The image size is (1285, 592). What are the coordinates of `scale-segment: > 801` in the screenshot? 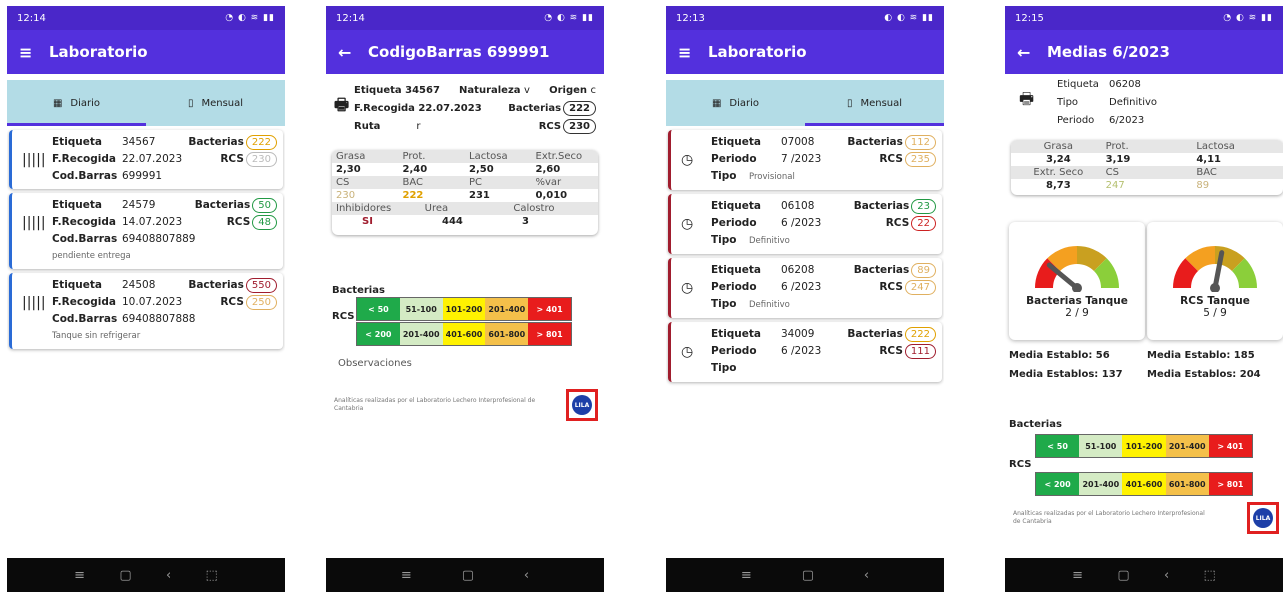 It's located at (1230, 484).